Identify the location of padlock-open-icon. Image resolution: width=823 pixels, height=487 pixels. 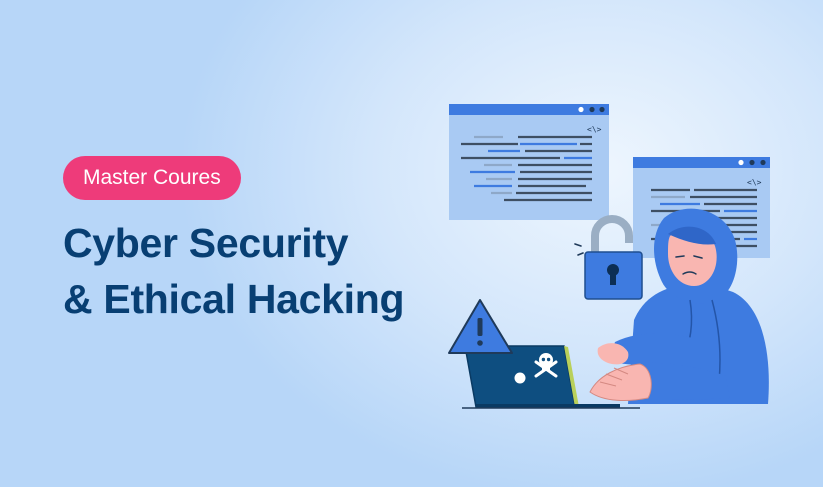
(608, 257).